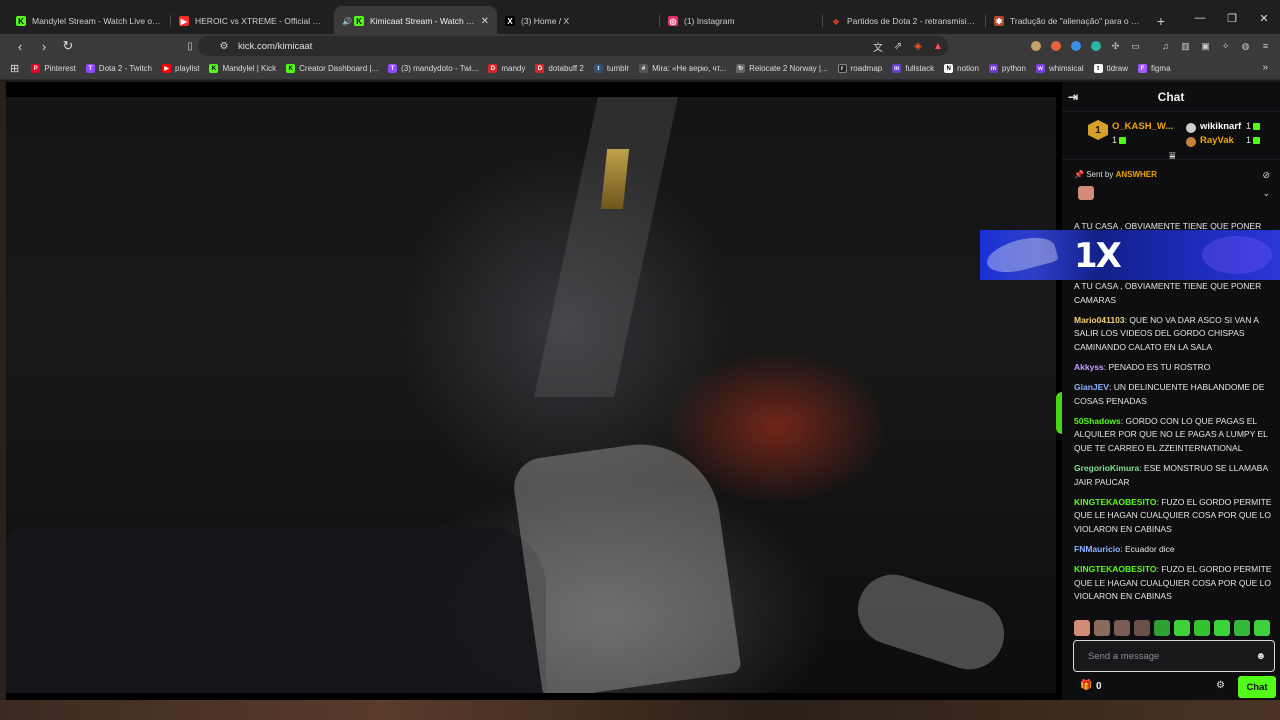 Image resolution: width=1280 pixels, height=720 pixels. I want to click on leo-icon: ✧, so click(1225, 46).